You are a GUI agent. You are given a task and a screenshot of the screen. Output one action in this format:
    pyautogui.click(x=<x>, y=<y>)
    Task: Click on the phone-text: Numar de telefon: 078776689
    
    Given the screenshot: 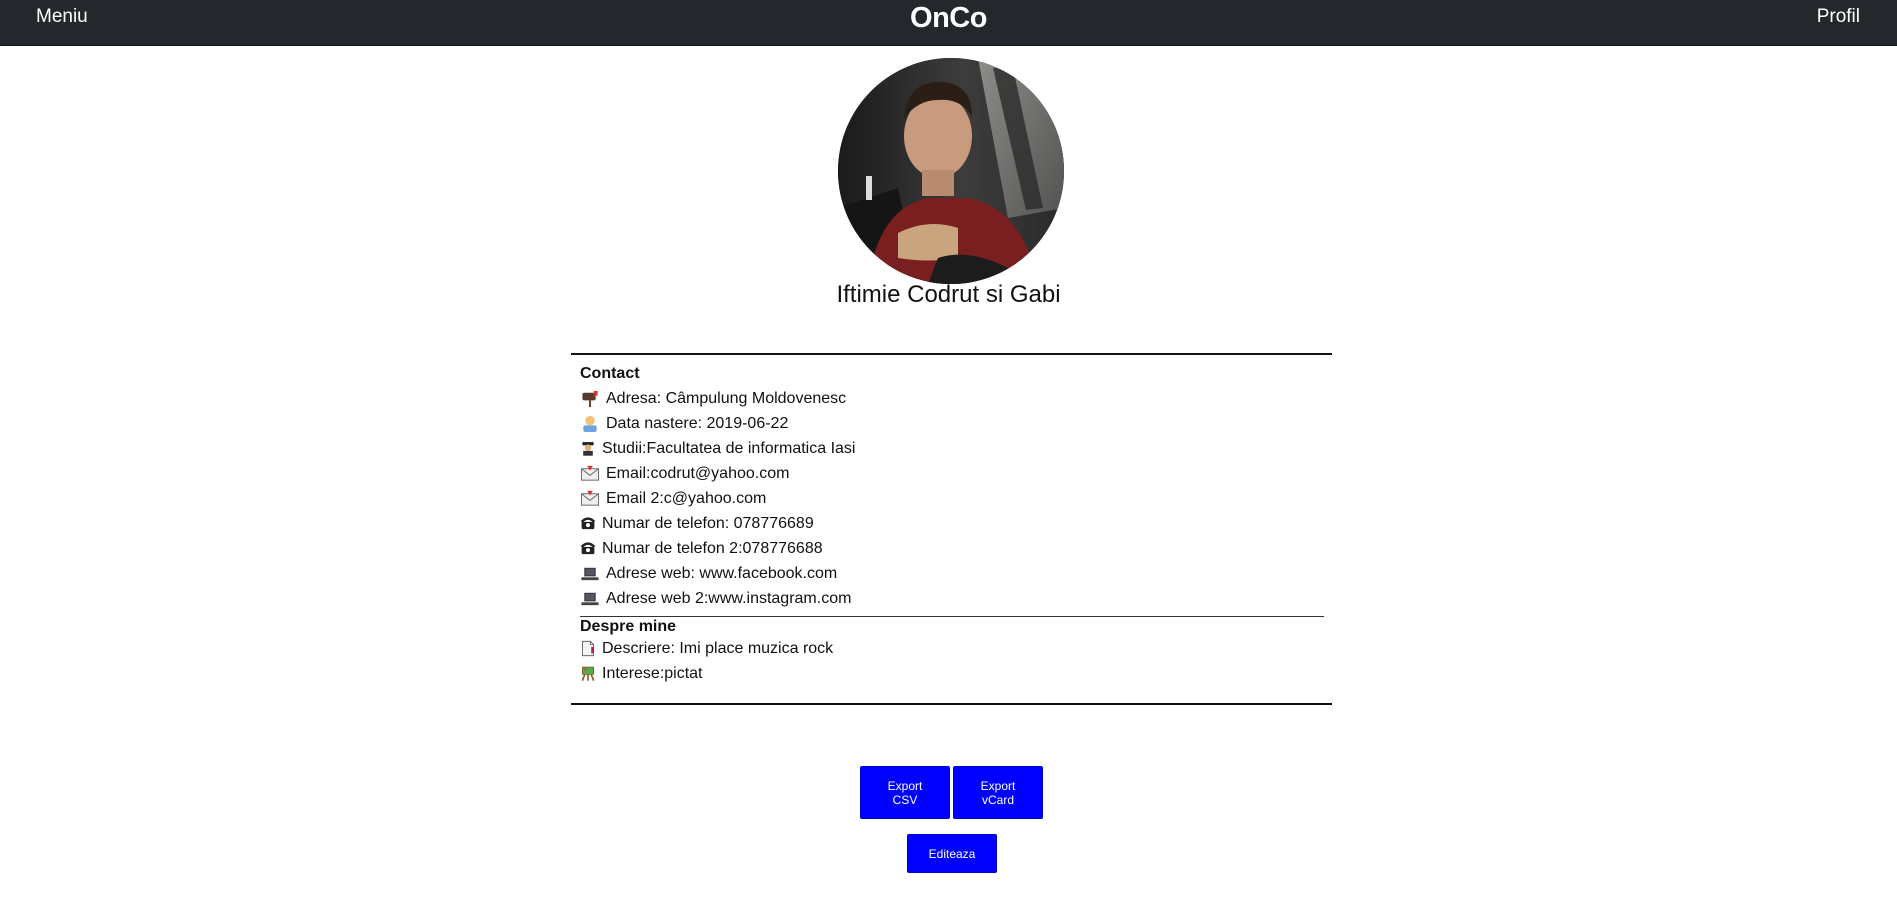 What is the action you would take?
    pyautogui.click(x=708, y=523)
    